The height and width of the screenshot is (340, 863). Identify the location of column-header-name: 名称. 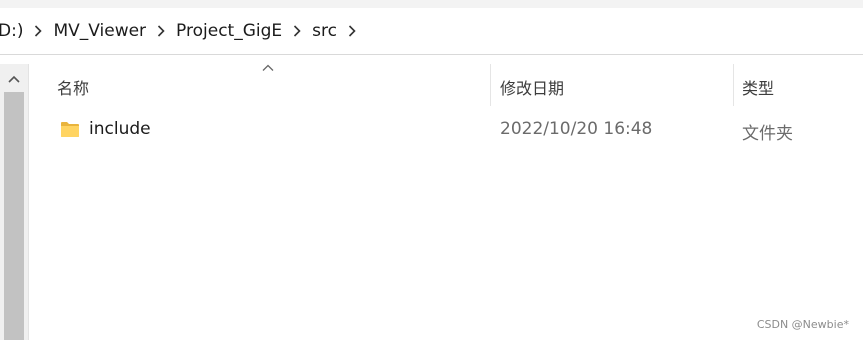
(73, 87).